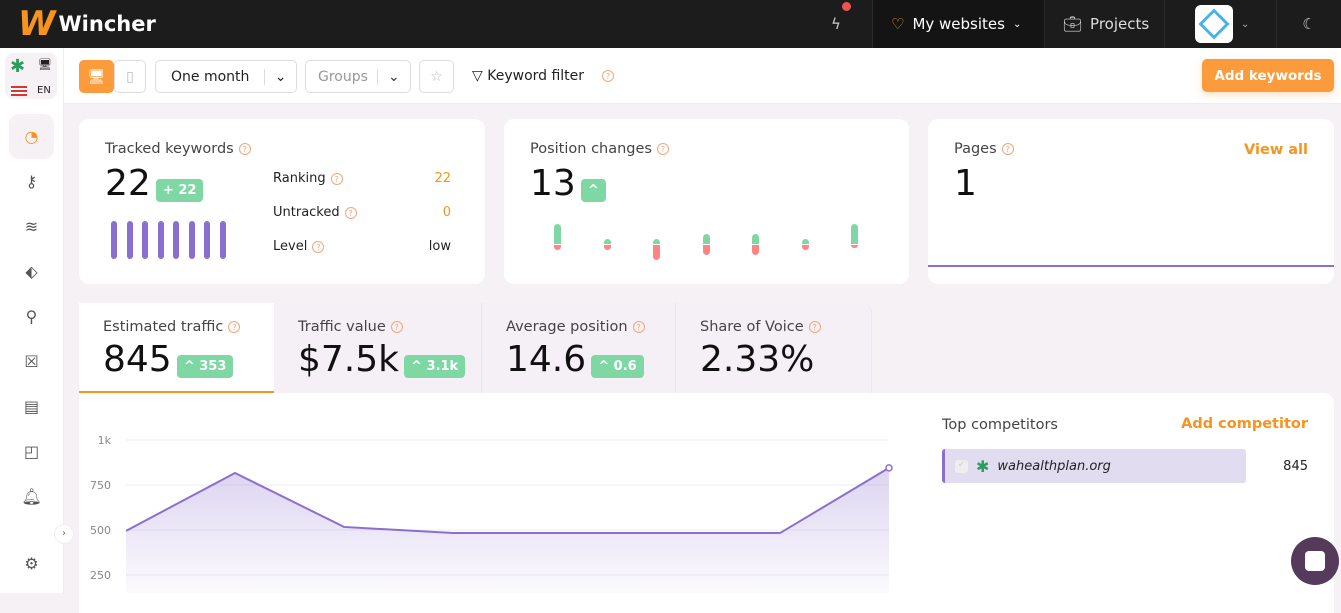  What do you see at coordinates (358, 76) in the screenshot?
I see `groups-select: Groups ⌄` at bounding box center [358, 76].